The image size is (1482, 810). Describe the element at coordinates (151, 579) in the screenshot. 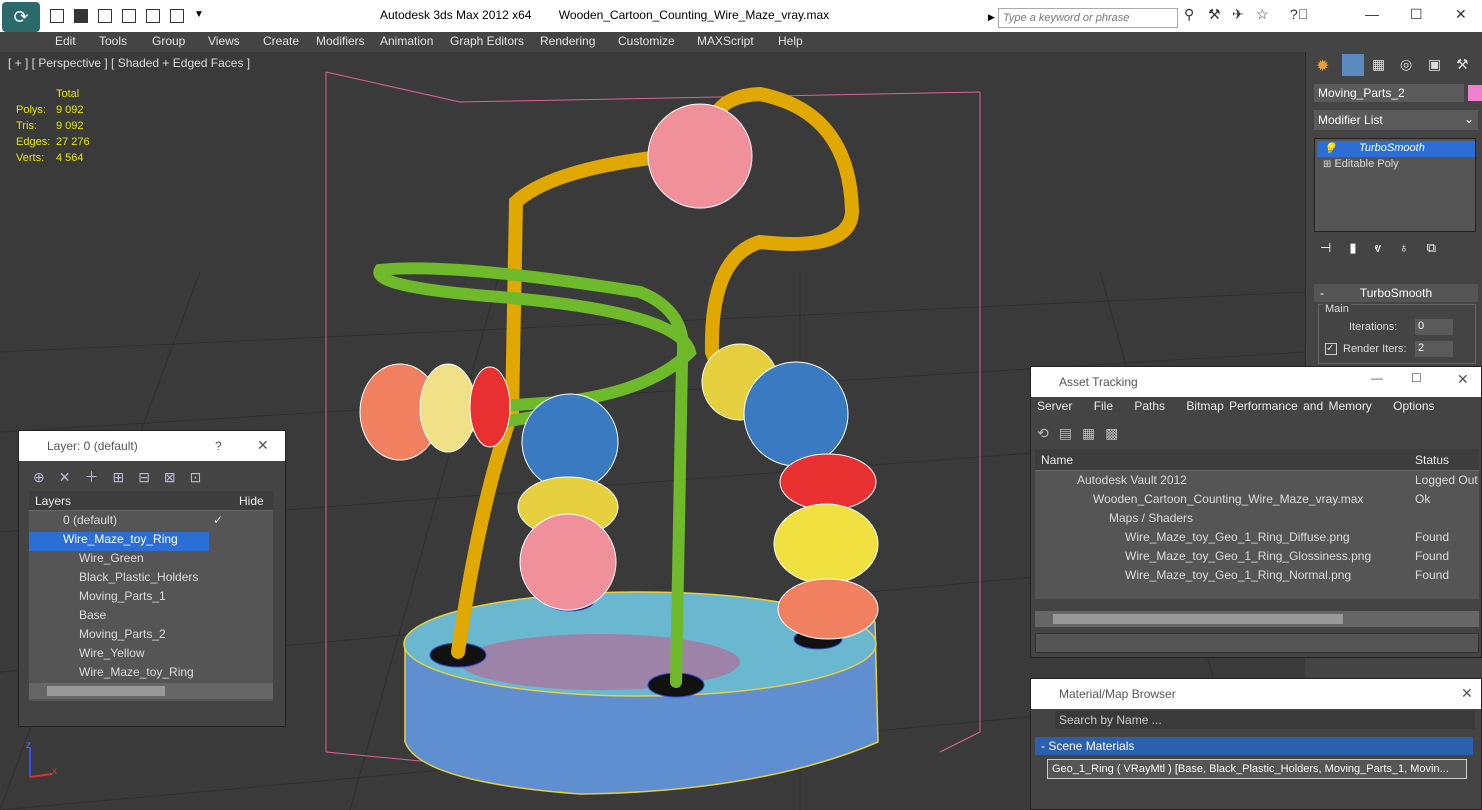

I see `layer-row: Black_Plastic_Holders` at that location.